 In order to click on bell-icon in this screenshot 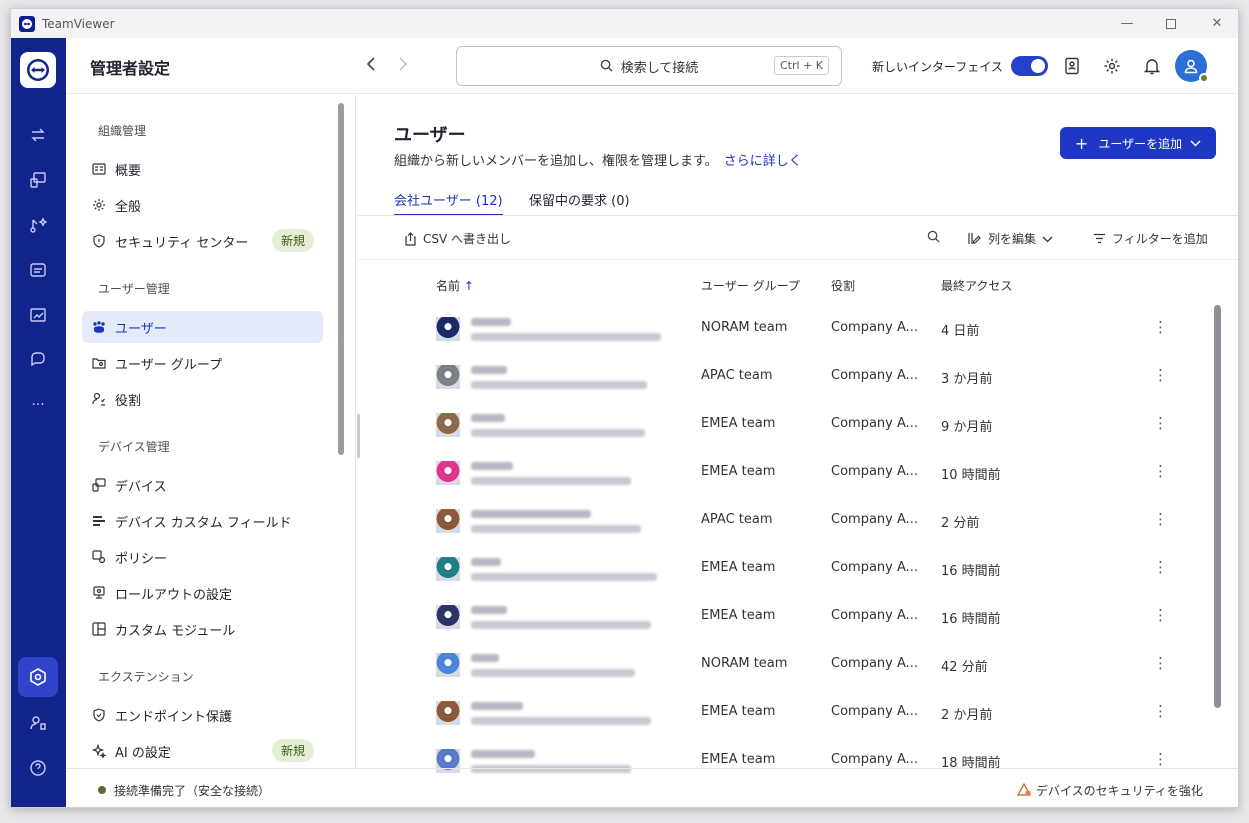, I will do `click(1152, 66)`.